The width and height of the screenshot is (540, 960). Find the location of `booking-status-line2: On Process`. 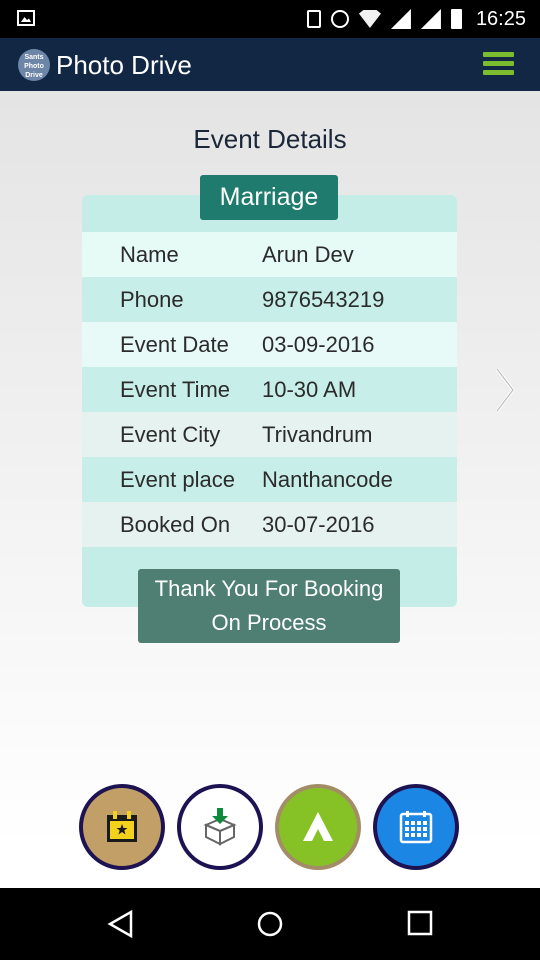

booking-status-line2: On Process is located at coordinates (269, 622).